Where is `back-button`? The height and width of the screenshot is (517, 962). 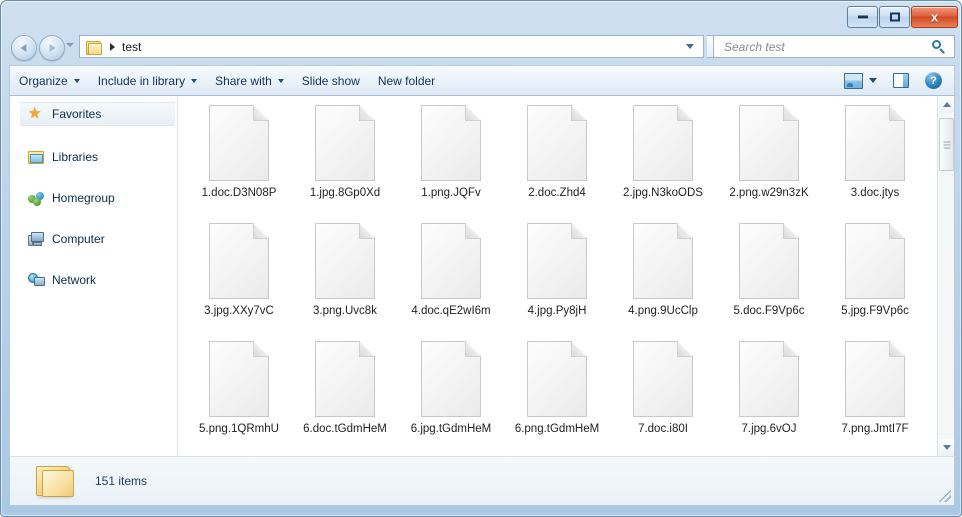 back-button is located at coordinates (24, 48).